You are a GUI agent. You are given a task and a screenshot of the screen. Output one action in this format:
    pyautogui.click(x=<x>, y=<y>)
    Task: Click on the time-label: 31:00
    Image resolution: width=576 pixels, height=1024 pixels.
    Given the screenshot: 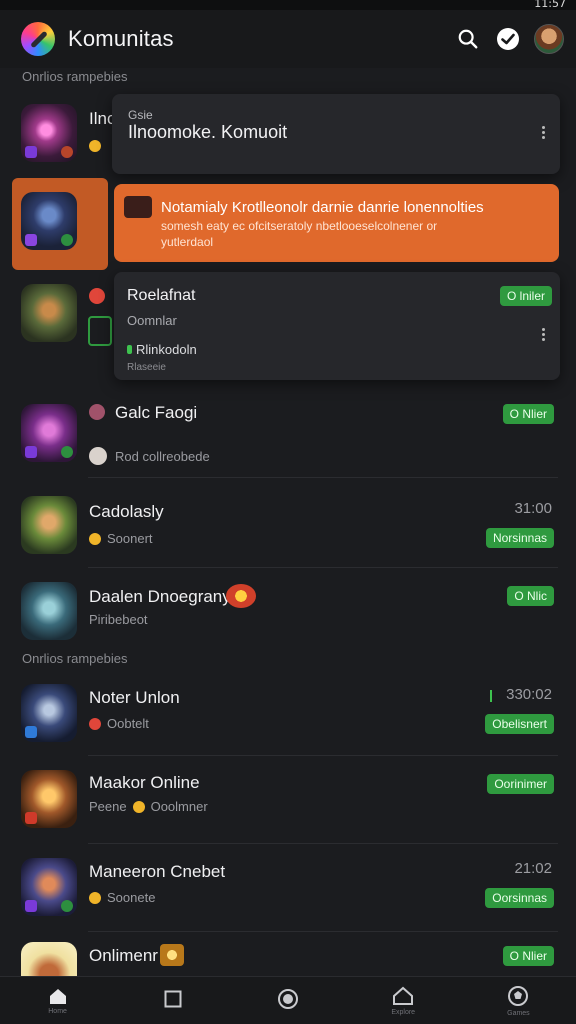 What is the action you would take?
    pyautogui.click(x=533, y=508)
    